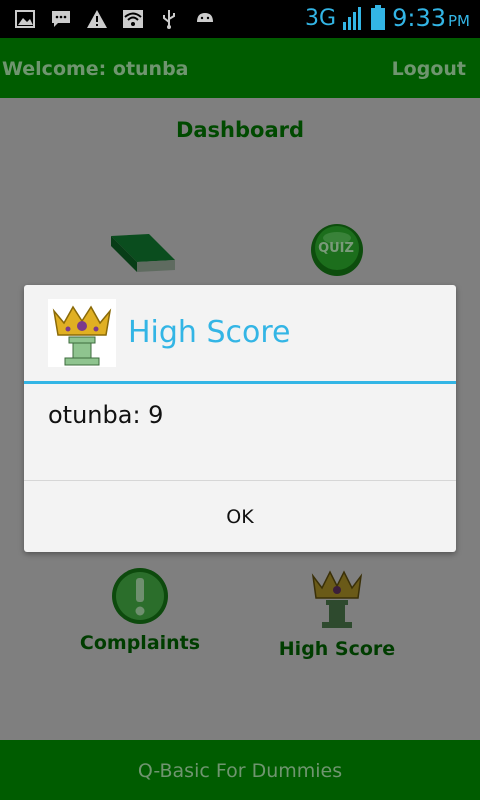  Describe the element at coordinates (205, 17) in the screenshot. I see `android-icon` at that location.